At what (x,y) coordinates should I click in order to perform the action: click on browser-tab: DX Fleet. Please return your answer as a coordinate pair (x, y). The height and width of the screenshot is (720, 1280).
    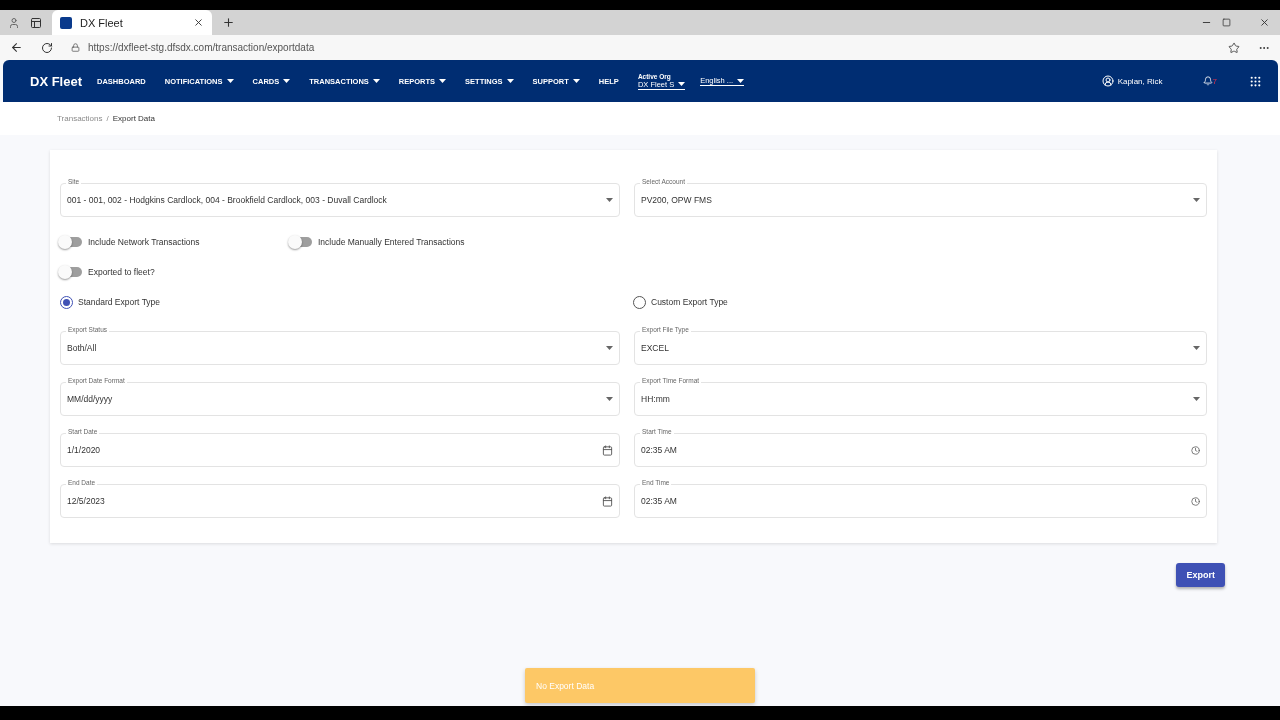
    Looking at the image, I should click on (132, 22).